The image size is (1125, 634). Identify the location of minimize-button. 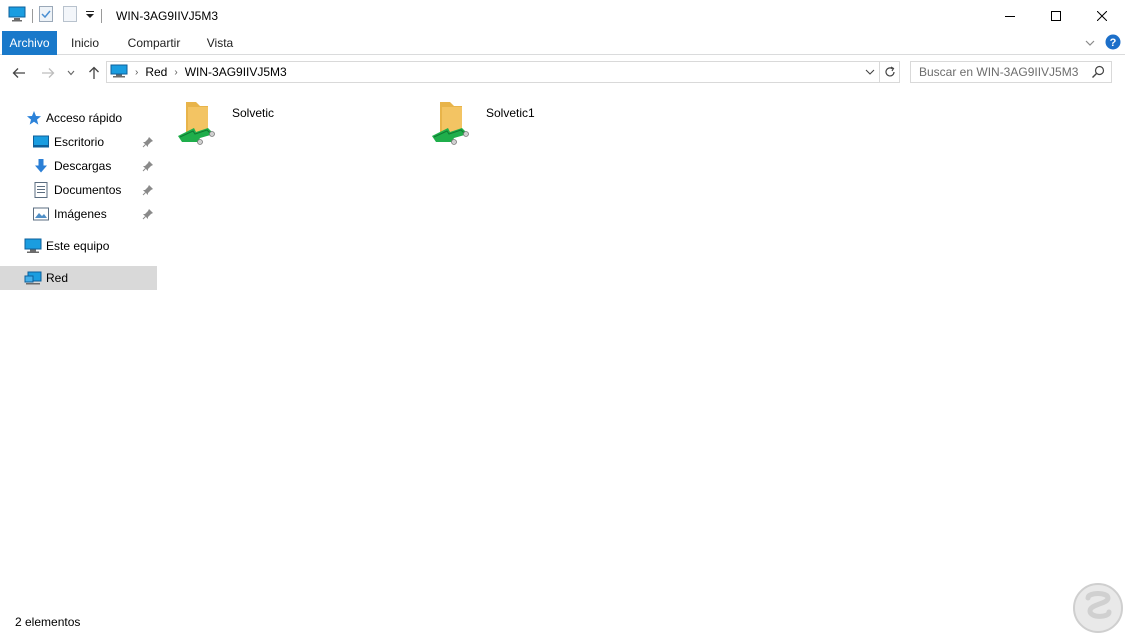
(1010, 15).